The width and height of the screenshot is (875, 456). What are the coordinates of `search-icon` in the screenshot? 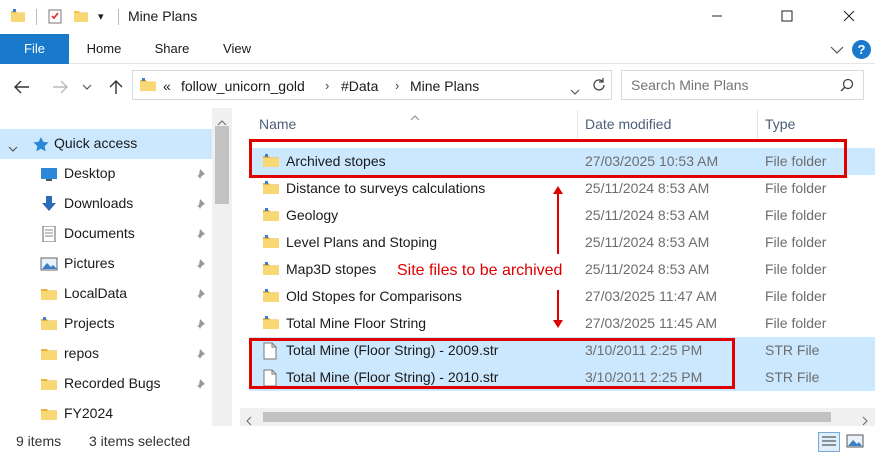 It's located at (847, 86).